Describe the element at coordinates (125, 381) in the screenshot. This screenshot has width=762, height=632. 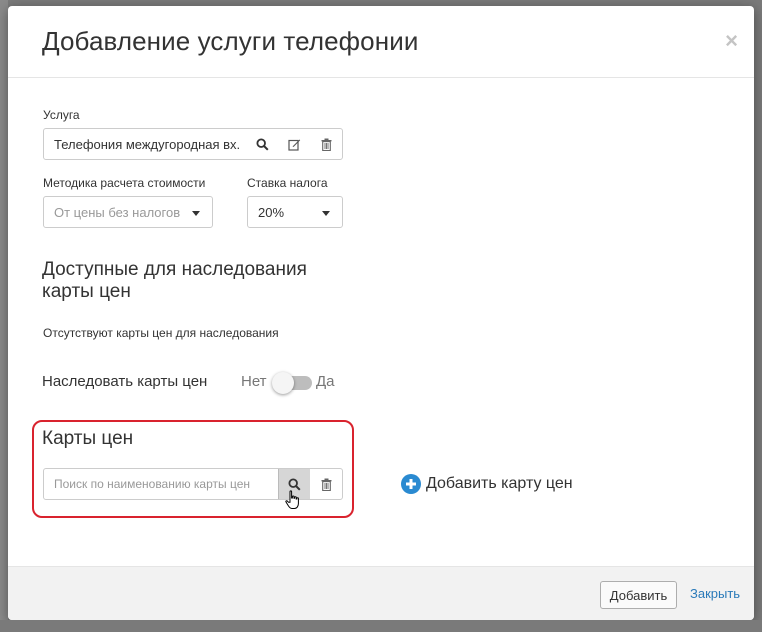
I see `inherit-toggle-label: Наследовать карты цен` at that location.